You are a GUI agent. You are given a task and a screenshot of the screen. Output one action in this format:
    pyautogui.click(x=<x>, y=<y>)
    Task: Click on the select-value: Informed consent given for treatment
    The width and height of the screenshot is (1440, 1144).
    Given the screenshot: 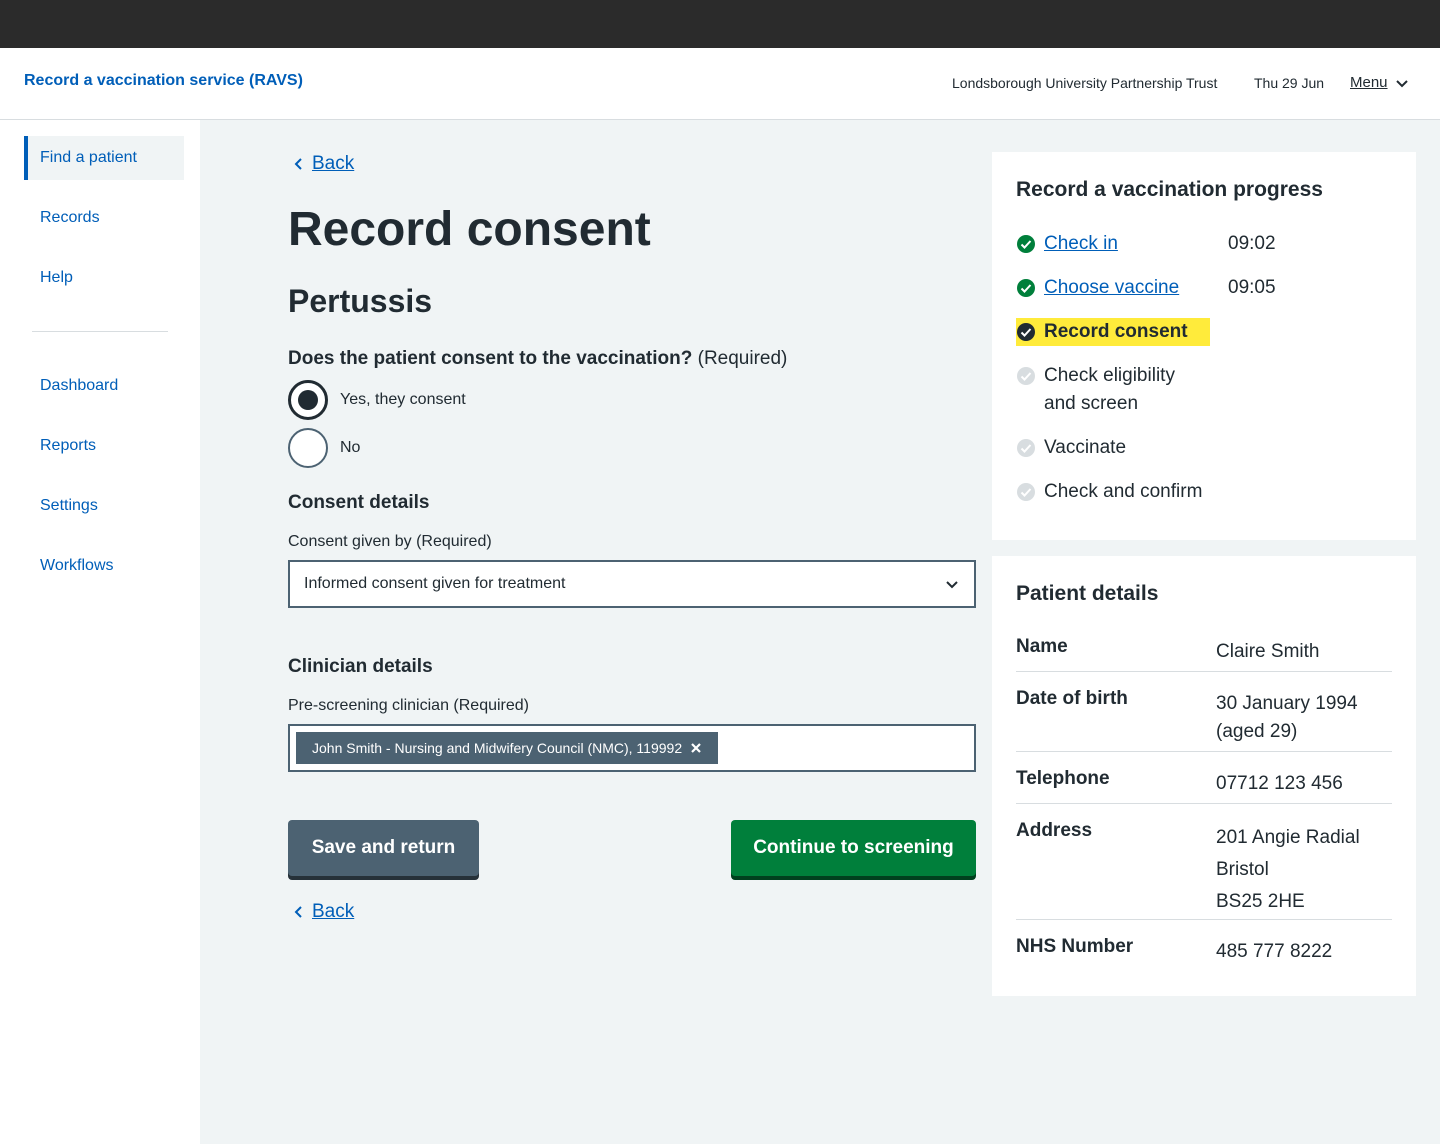 What is the action you would take?
    pyautogui.click(x=435, y=583)
    